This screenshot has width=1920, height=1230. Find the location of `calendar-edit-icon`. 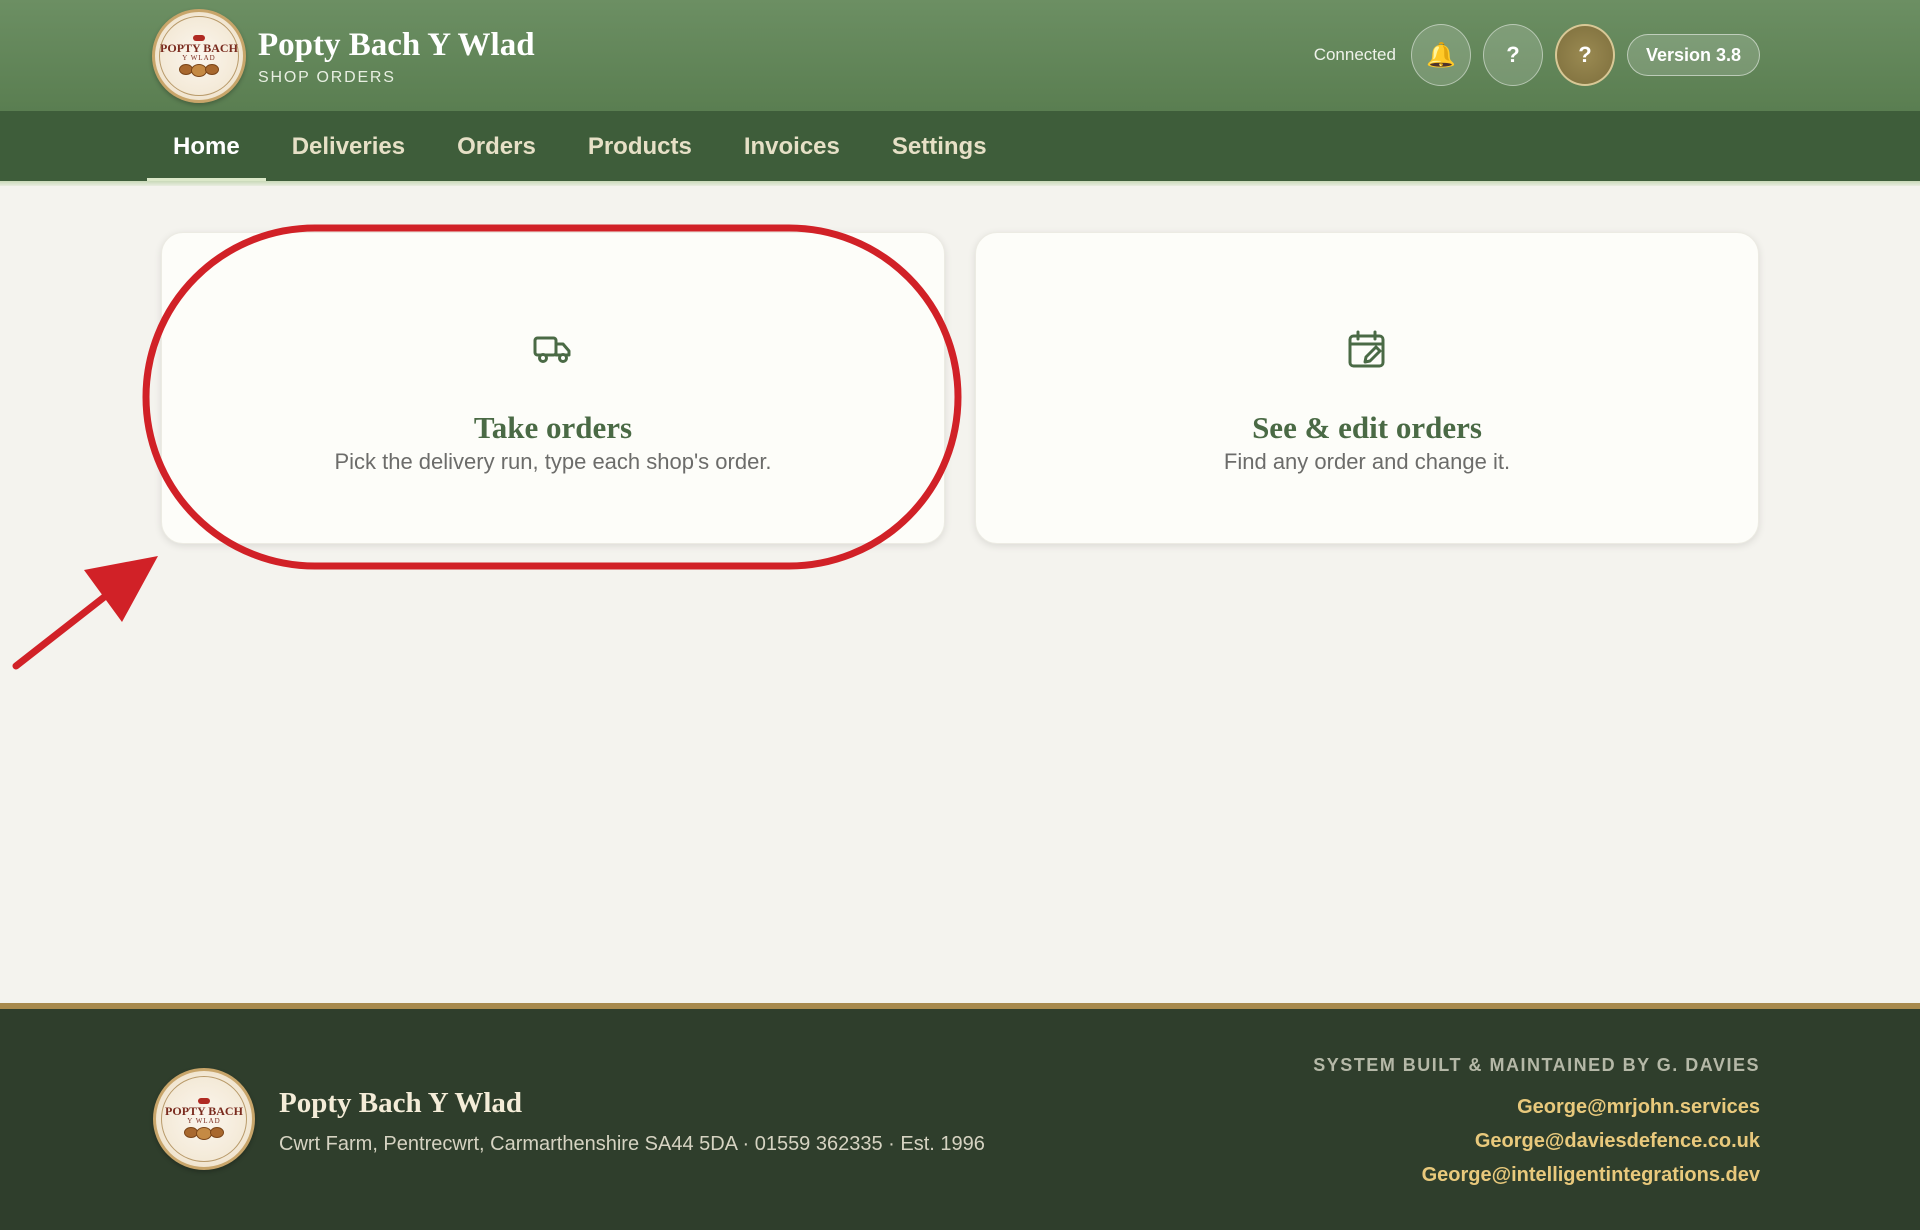

calendar-edit-icon is located at coordinates (1366, 349).